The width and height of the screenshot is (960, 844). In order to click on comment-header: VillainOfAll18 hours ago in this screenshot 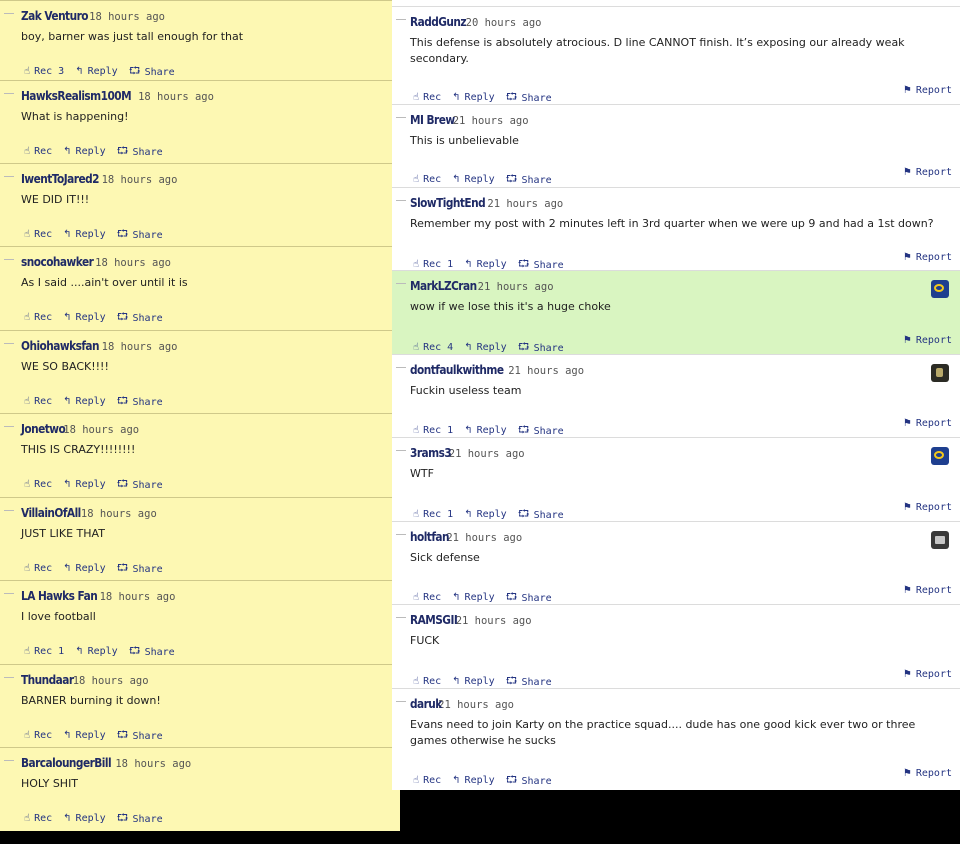, I will do `click(89, 511)`.